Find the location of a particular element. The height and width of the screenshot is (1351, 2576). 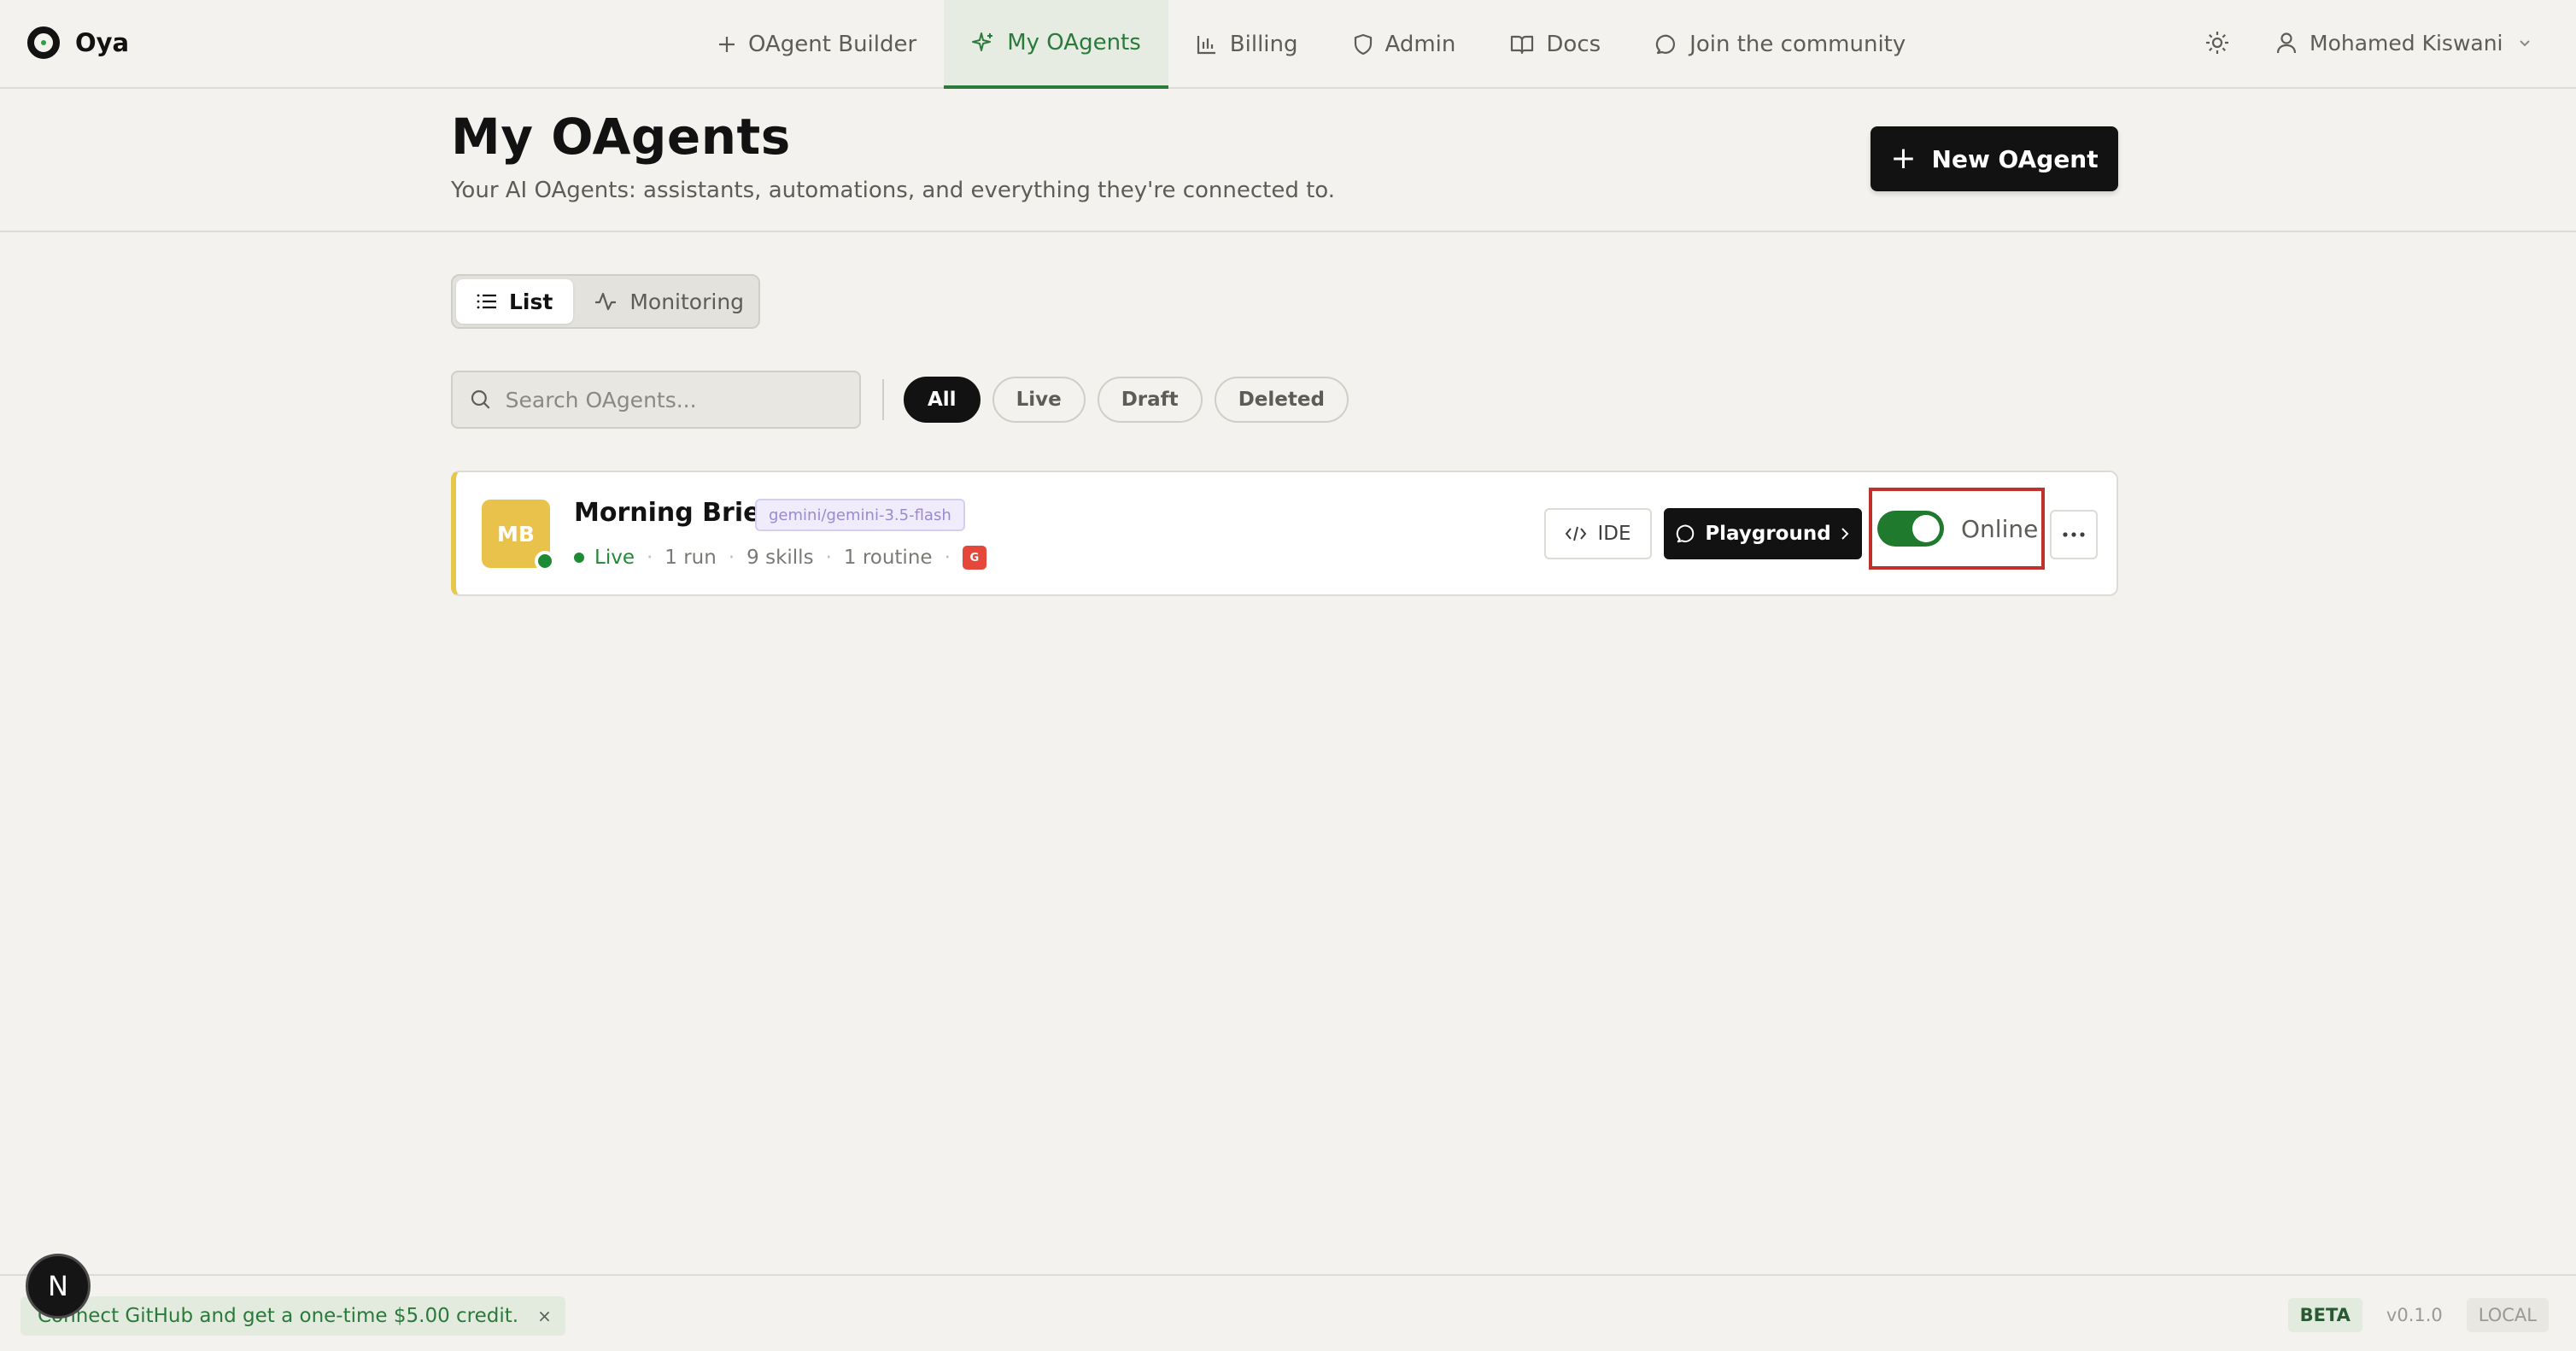

new-oagent-label: New OAgent is located at coordinates (2015, 158).